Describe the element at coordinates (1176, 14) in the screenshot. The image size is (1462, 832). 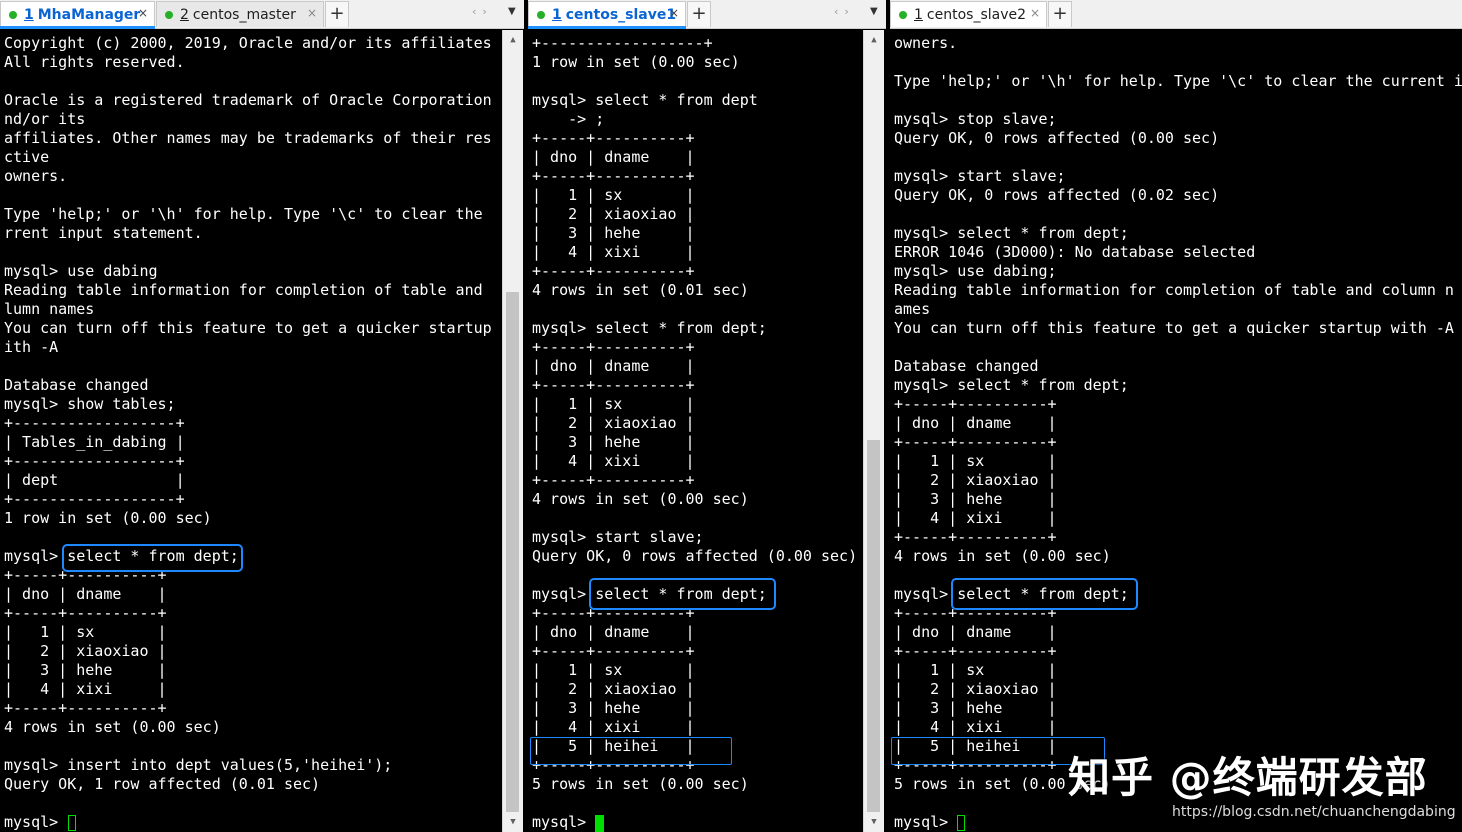
I see `tab-bar: 1 centos_slave2 × +` at that location.